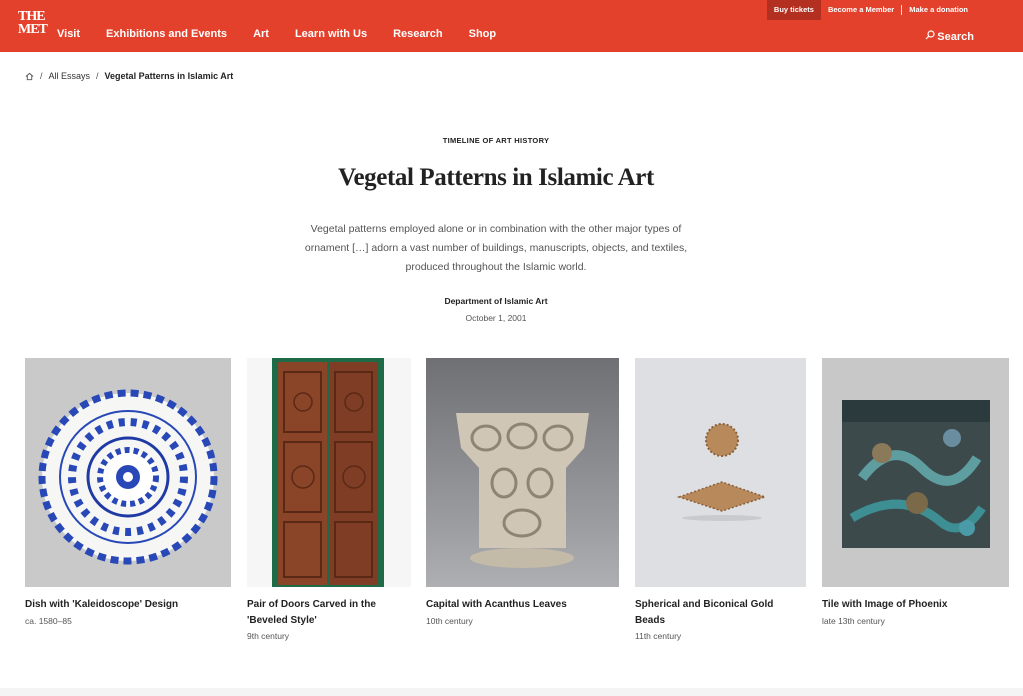  What do you see at coordinates (496, 318) in the screenshot?
I see `essay-date: October 1, 2001` at bounding box center [496, 318].